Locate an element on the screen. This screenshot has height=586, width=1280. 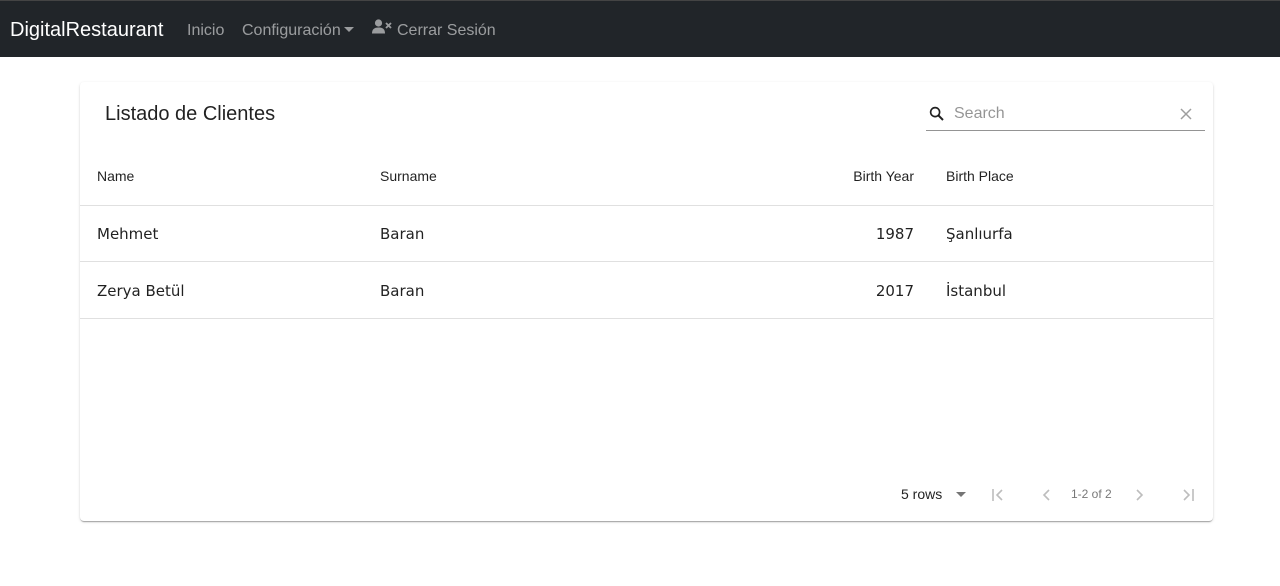
nav-link-logout: Cerrar Sesión is located at coordinates (434, 30).